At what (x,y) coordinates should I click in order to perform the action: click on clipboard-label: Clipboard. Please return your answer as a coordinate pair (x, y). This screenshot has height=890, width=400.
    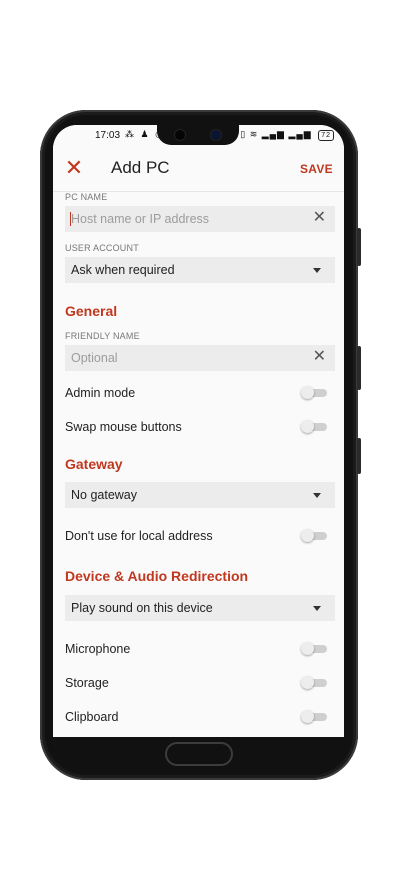
    Looking at the image, I should click on (92, 717).